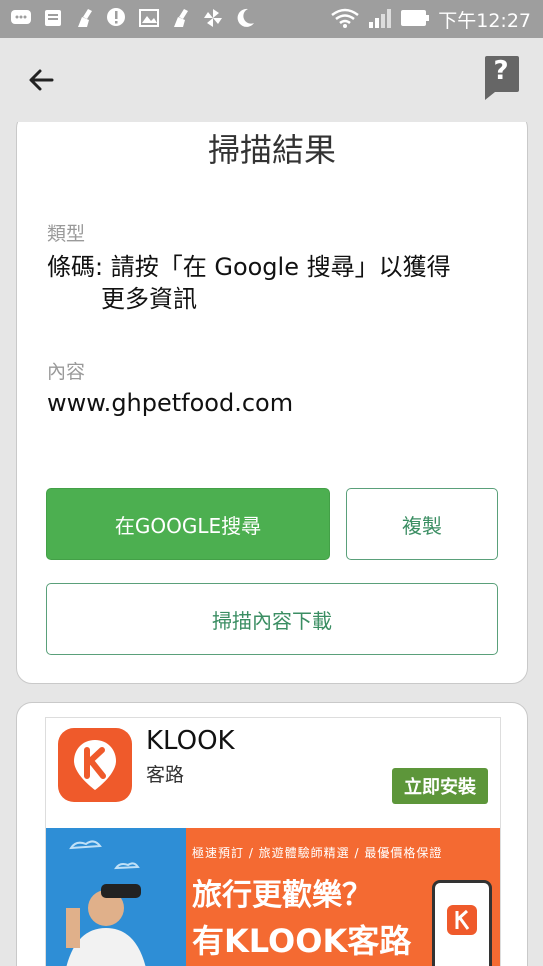 Image resolution: width=543 pixels, height=966 pixels. What do you see at coordinates (190, 741) in the screenshot?
I see `ad-app-name: KLOOK` at bounding box center [190, 741].